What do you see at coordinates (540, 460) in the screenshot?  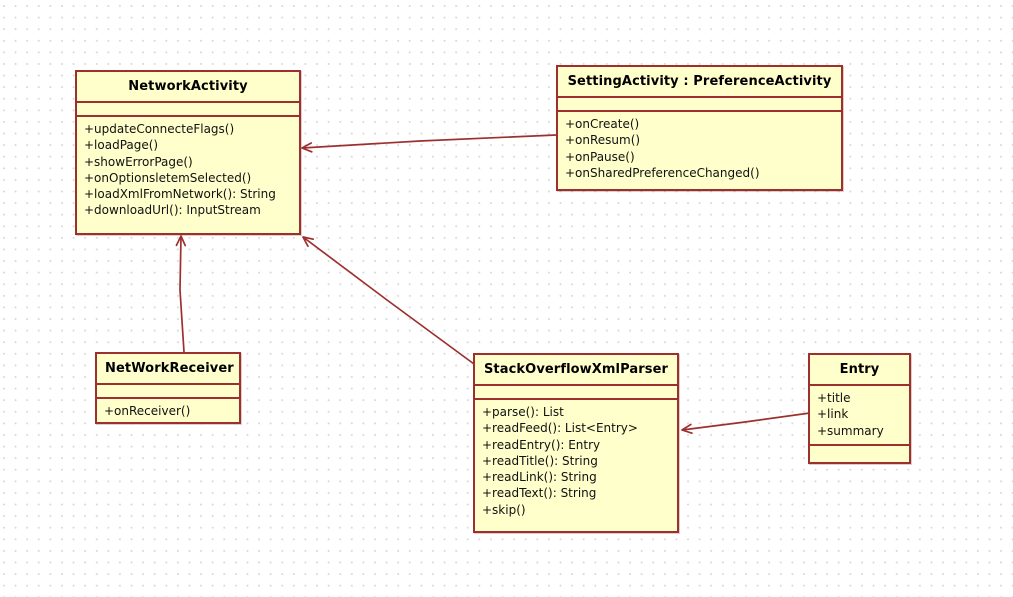 I see `method-item: +readTitle(): String` at bounding box center [540, 460].